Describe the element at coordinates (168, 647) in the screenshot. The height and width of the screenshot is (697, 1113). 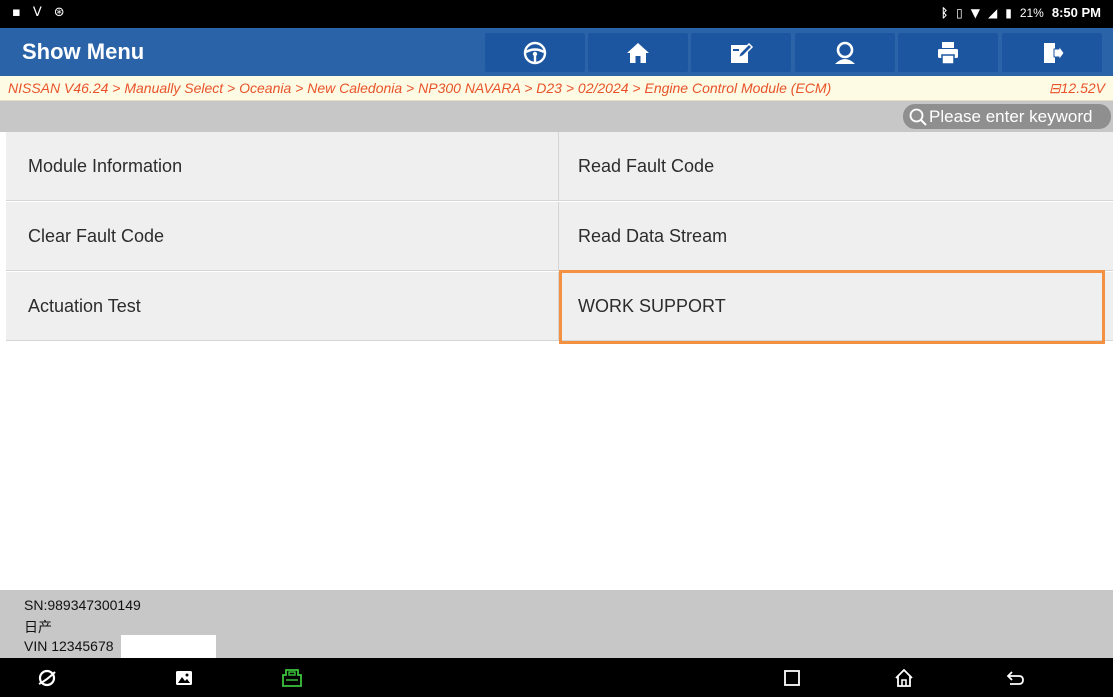
I see `redaction-box` at that location.